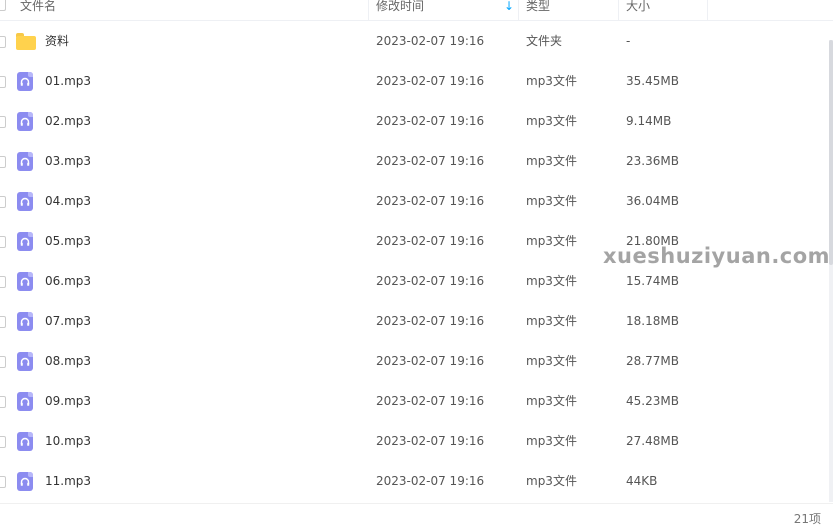 The image size is (833, 531). I want to click on file-size: 23.36MB, so click(652, 161).